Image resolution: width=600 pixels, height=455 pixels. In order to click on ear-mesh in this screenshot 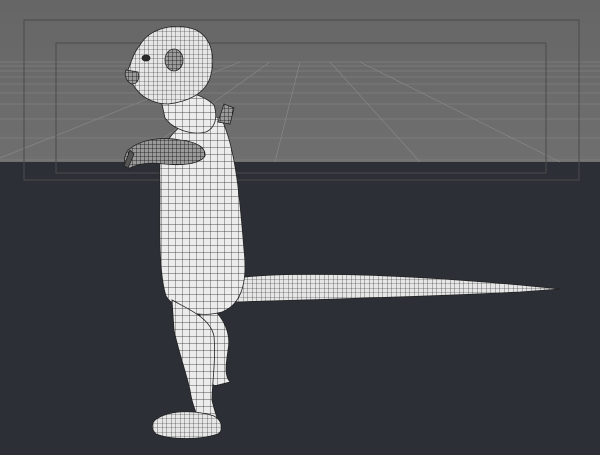, I will do `click(174, 60)`.